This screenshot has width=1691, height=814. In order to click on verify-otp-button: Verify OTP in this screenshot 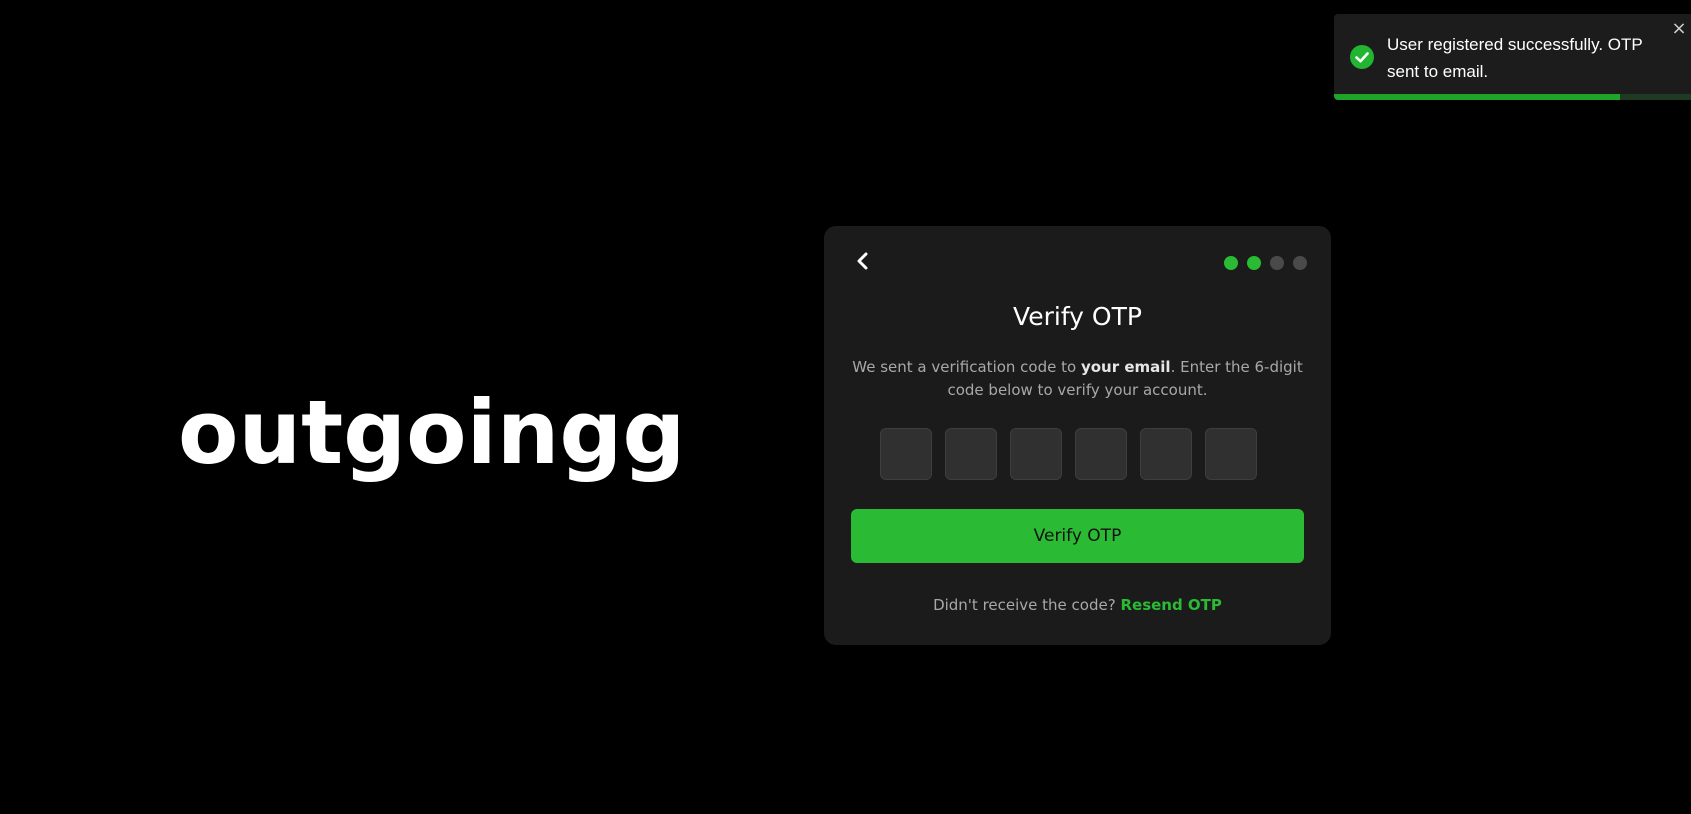, I will do `click(1077, 536)`.